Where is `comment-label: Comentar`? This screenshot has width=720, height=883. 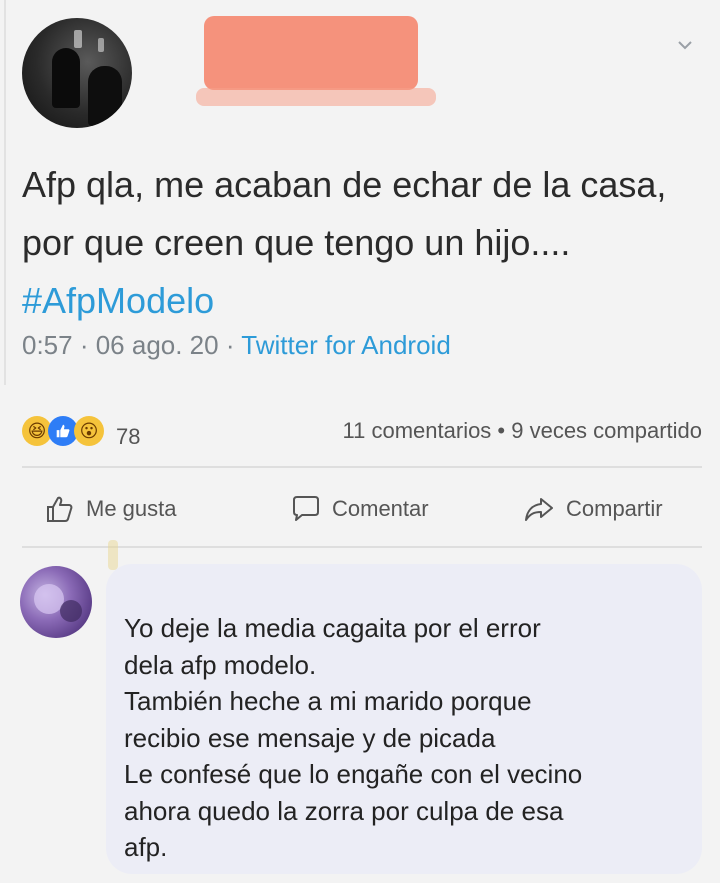 comment-label: Comentar is located at coordinates (380, 508).